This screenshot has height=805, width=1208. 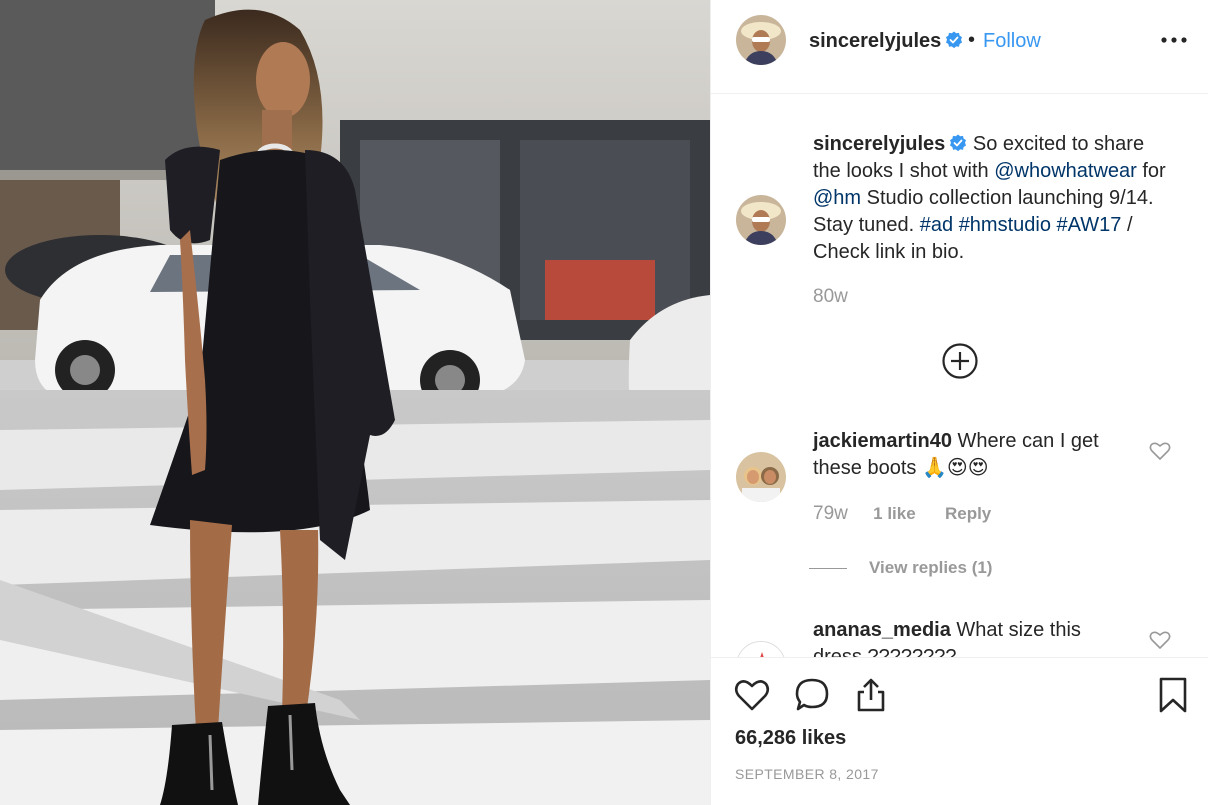 I want to click on post-actions: 66,286 likes SEPTEMBER 8, 2017, so click(x=959, y=731).